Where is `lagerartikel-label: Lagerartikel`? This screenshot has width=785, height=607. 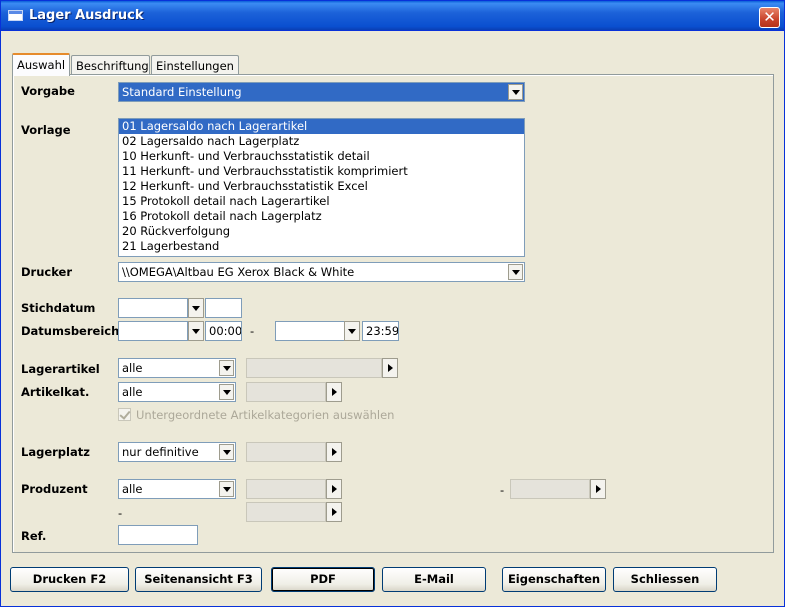
lagerartikel-label: Lagerartikel is located at coordinates (60, 369).